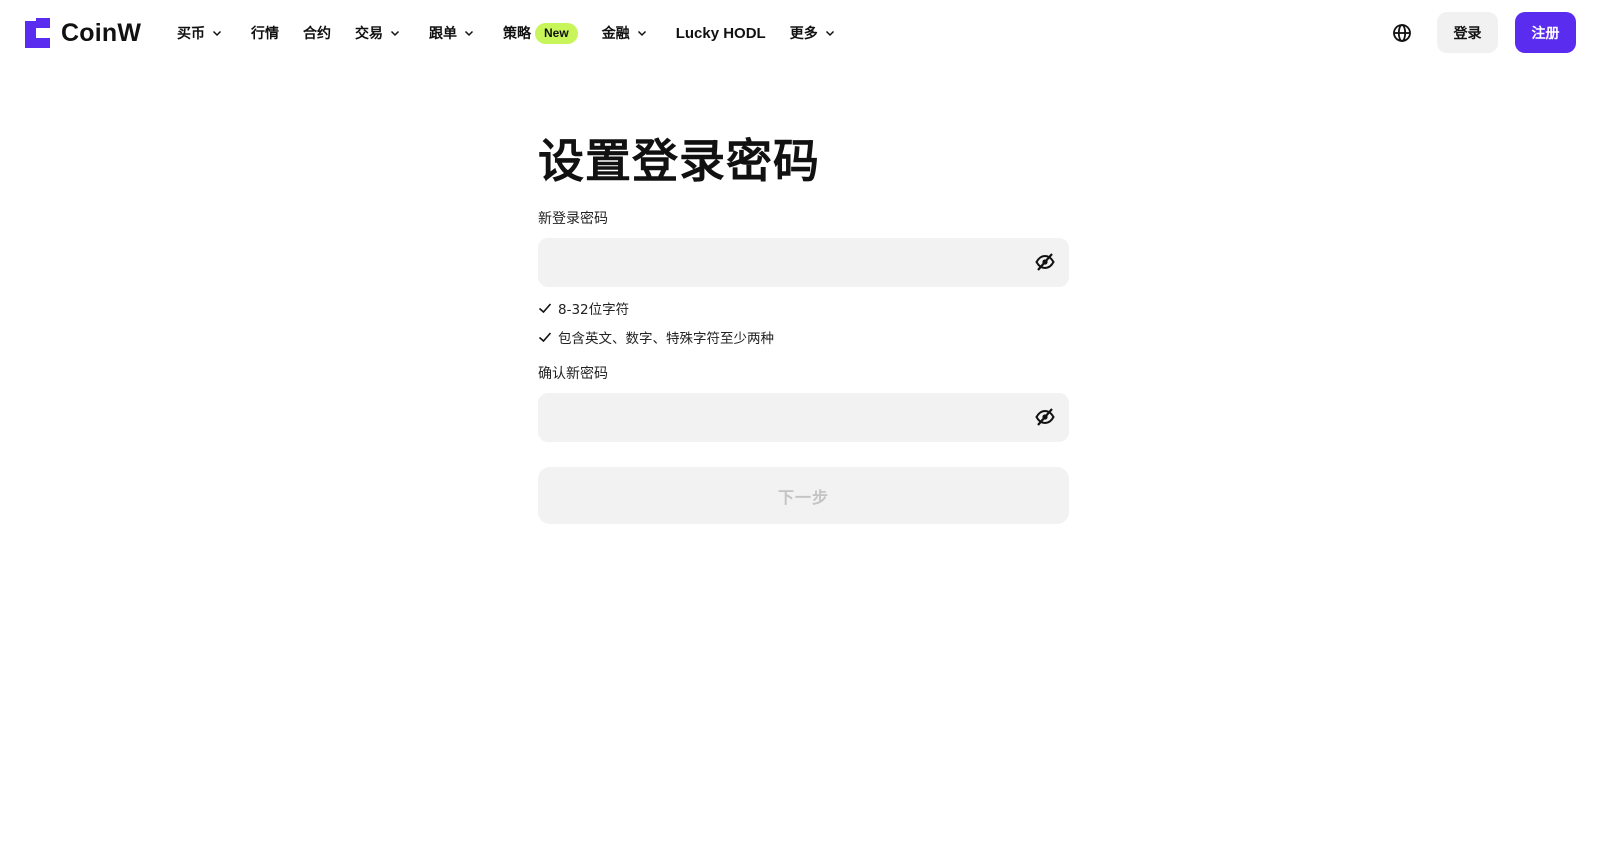 The height and width of the screenshot is (852, 1600). I want to click on confirm-password-field-wrap, so click(803, 417).